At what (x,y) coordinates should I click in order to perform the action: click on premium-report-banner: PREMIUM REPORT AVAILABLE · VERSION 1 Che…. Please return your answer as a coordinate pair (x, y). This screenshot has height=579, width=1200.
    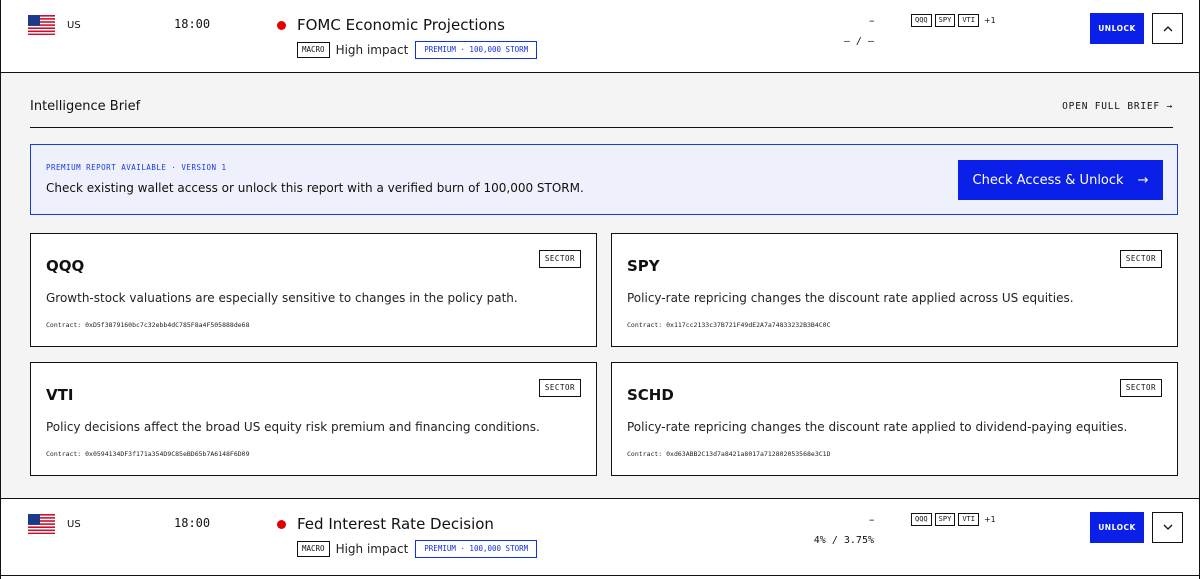
    Looking at the image, I should click on (604, 179).